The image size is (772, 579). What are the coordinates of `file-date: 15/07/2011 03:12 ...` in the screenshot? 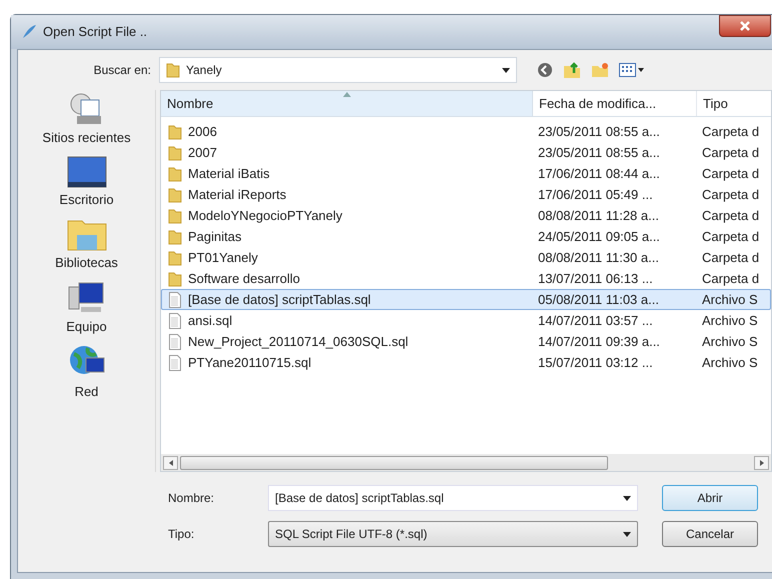 It's located at (595, 363).